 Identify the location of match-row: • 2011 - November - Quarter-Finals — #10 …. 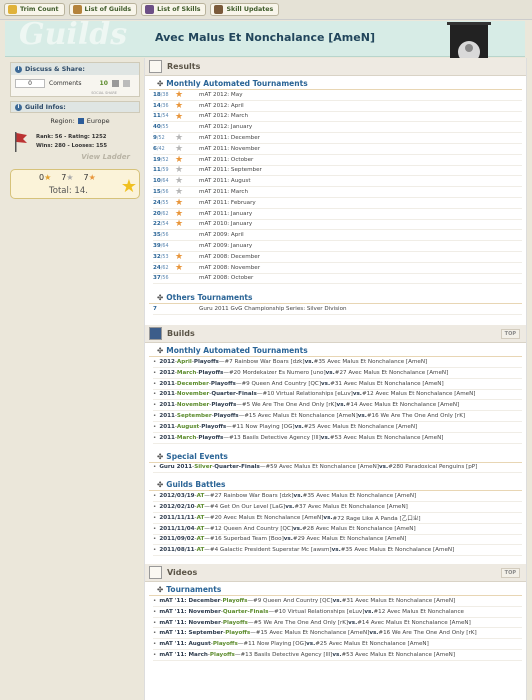
(337, 395).